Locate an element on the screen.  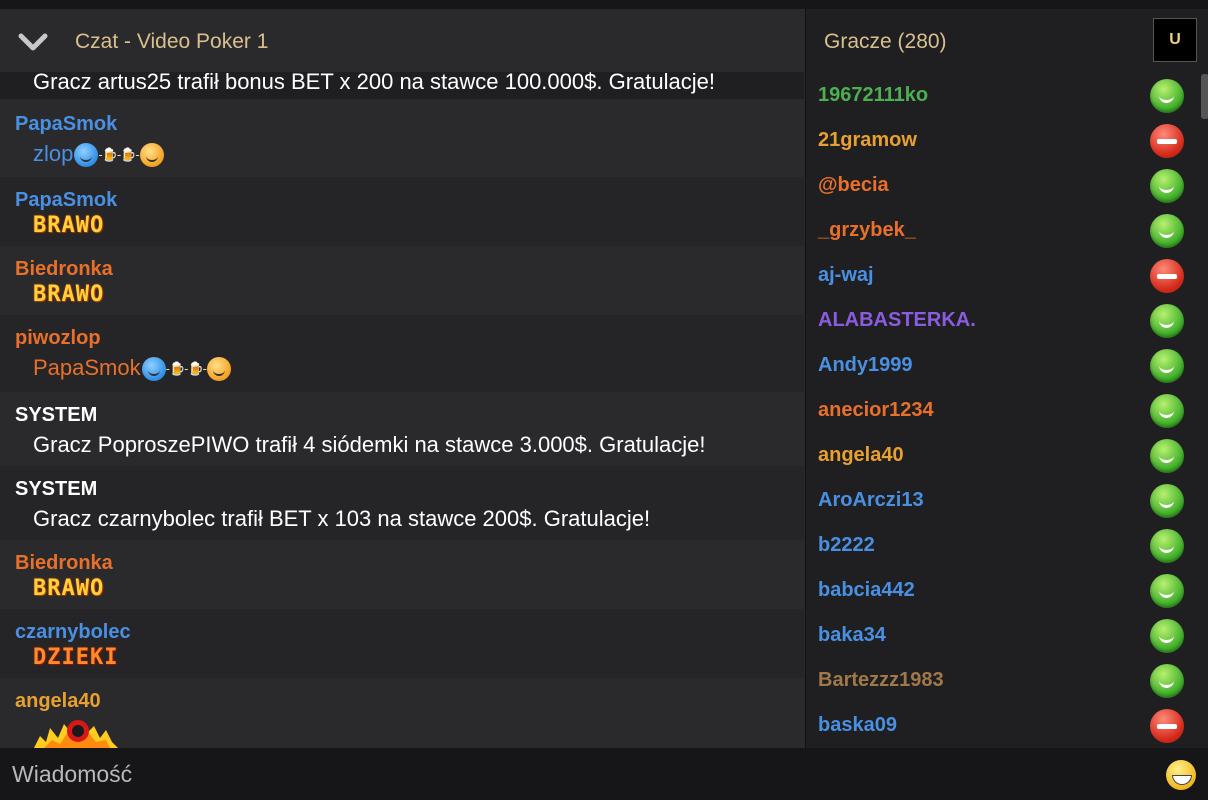
chat-title: Czat - Video Poker 1 is located at coordinates (172, 41).